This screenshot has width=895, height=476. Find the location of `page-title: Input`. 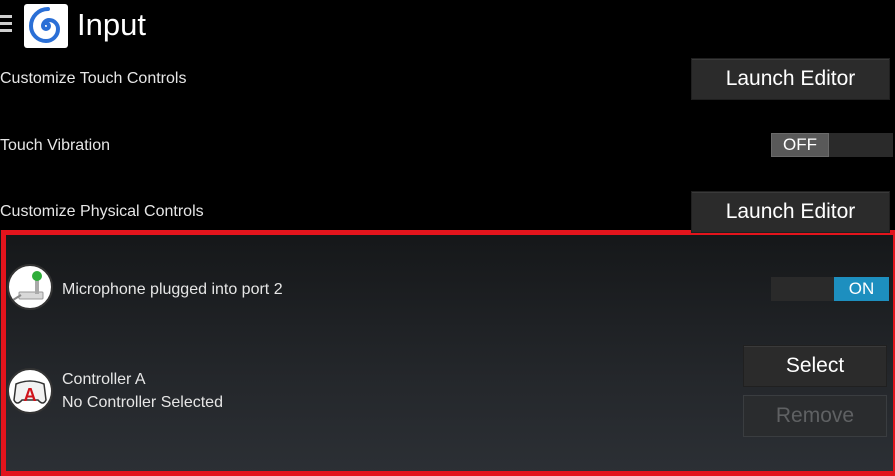

page-title: Input is located at coordinates (111, 24).